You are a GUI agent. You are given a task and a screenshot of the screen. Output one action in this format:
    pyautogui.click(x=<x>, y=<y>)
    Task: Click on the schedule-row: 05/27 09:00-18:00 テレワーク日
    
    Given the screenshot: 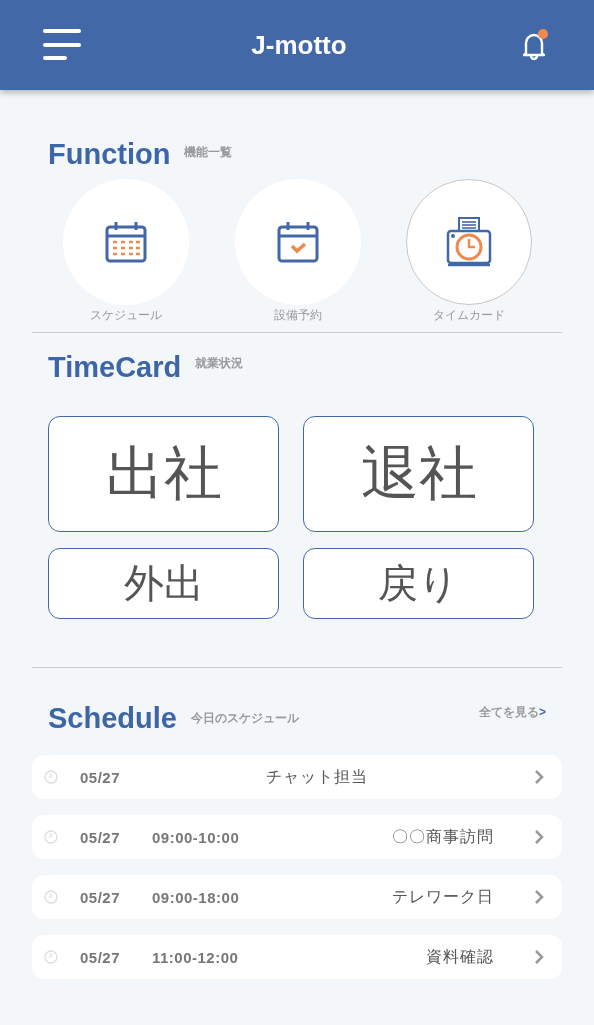 What is the action you would take?
    pyautogui.click(x=297, y=897)
    